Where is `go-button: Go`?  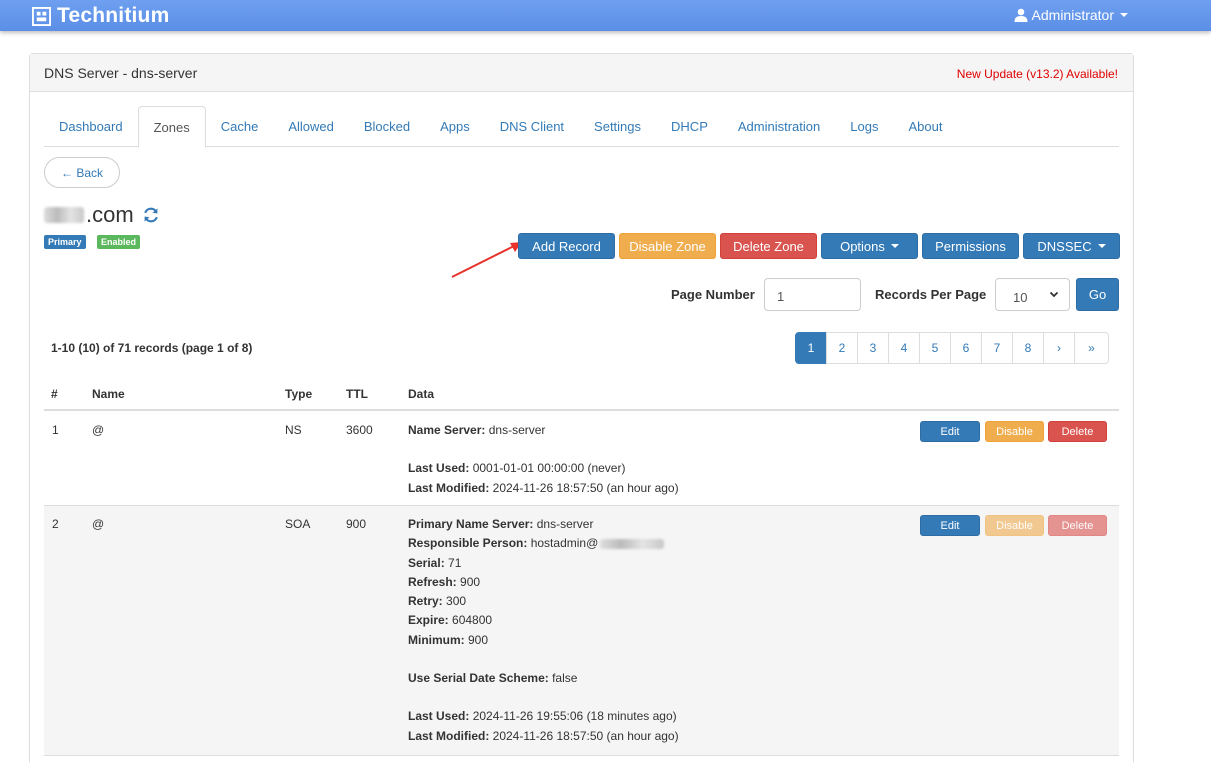 go-button: Go is located at coordinates (1097, 294).